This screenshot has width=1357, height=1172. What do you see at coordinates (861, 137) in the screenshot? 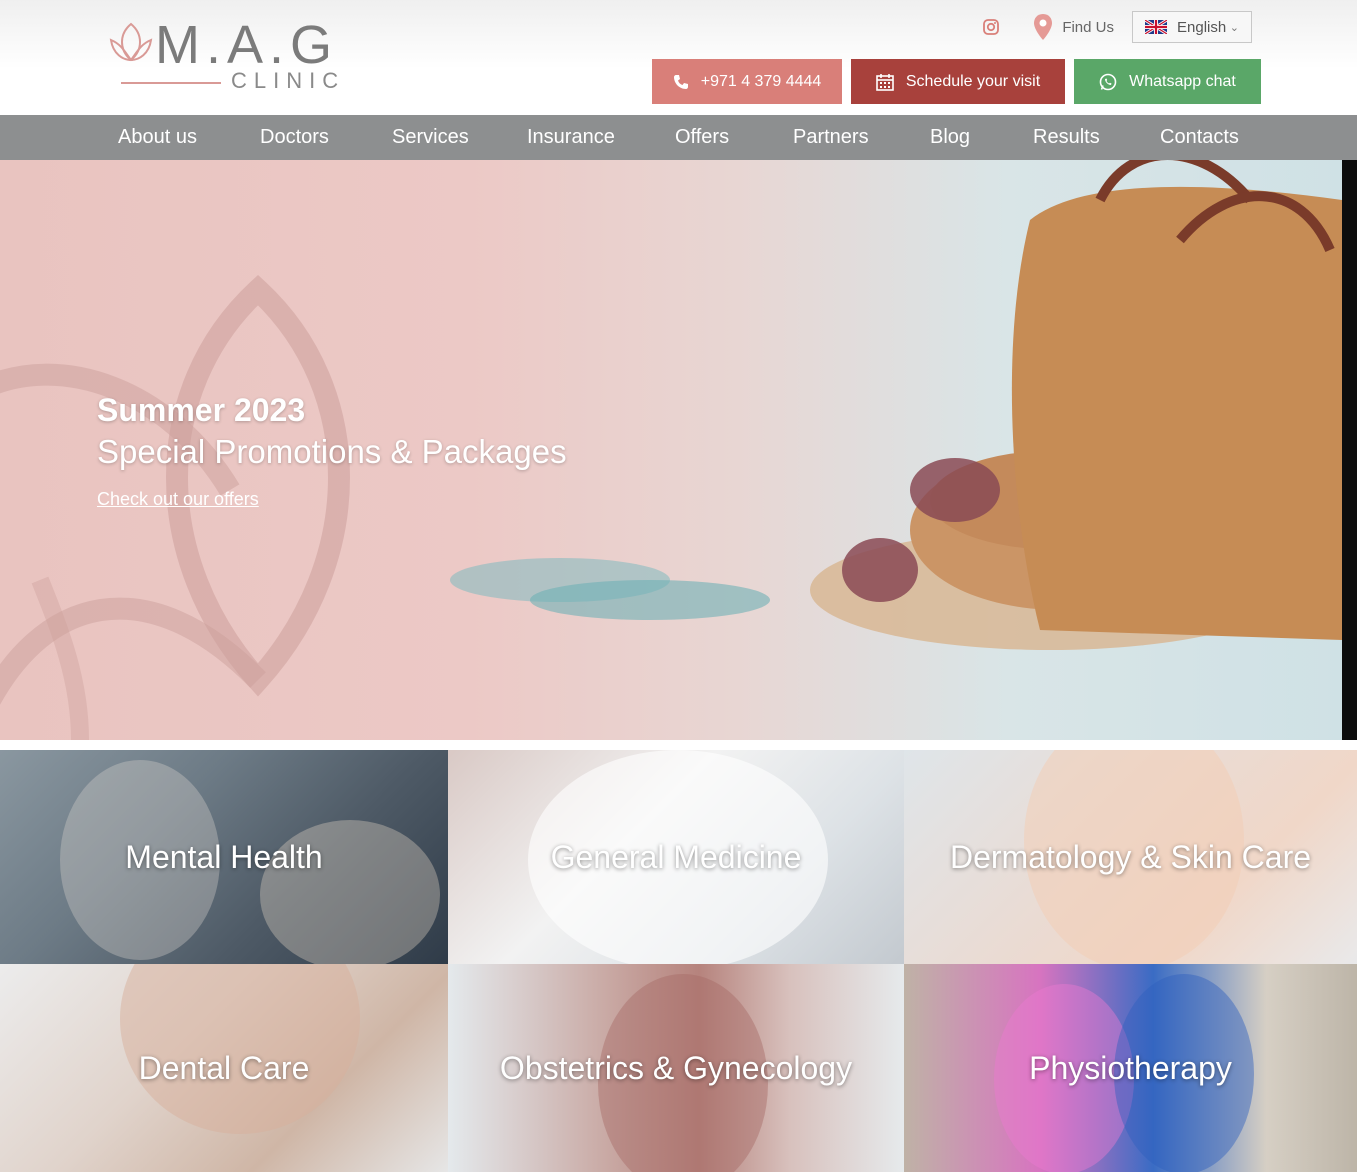
I see `nav-item-partners: Partners` at bounding box center [861, 137].